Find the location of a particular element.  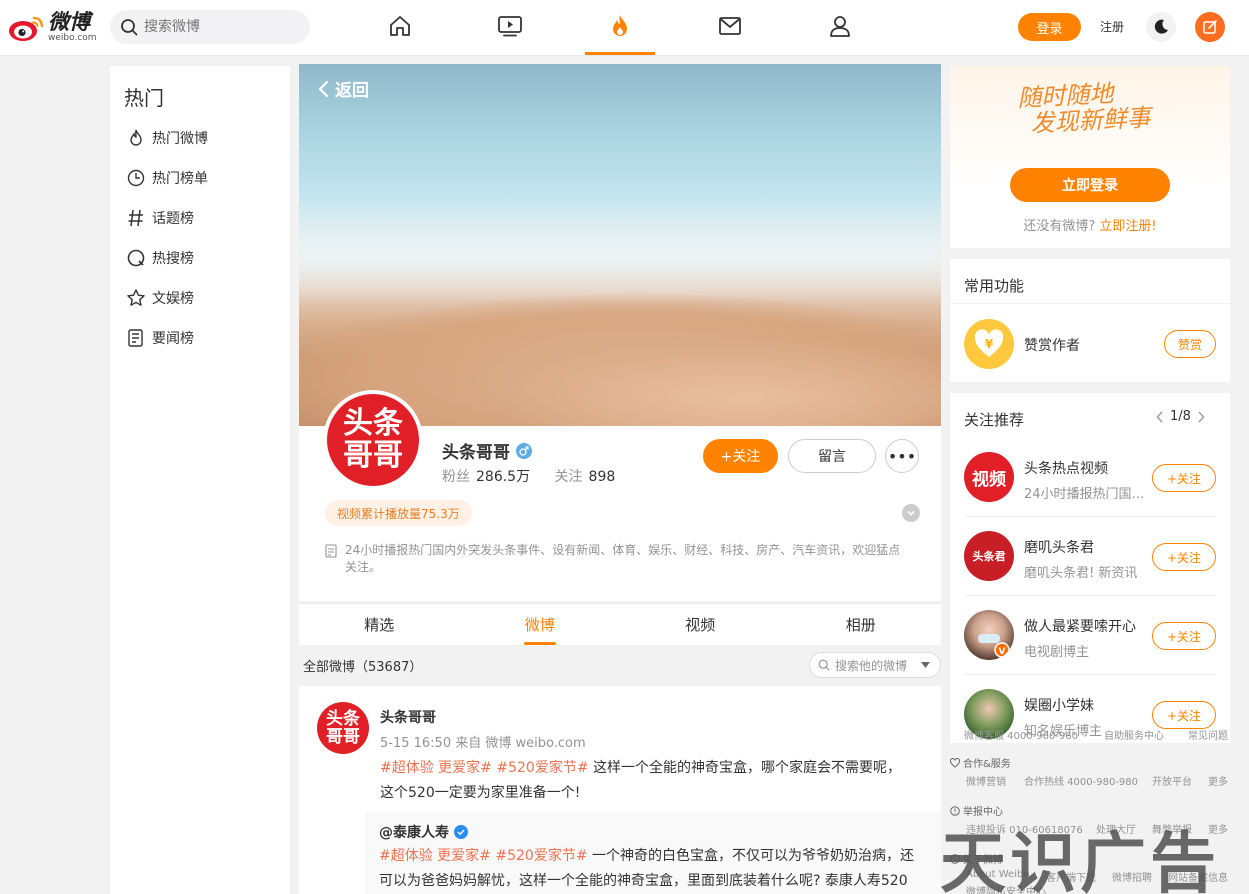

male-icon is located at coordinates (524, 450).